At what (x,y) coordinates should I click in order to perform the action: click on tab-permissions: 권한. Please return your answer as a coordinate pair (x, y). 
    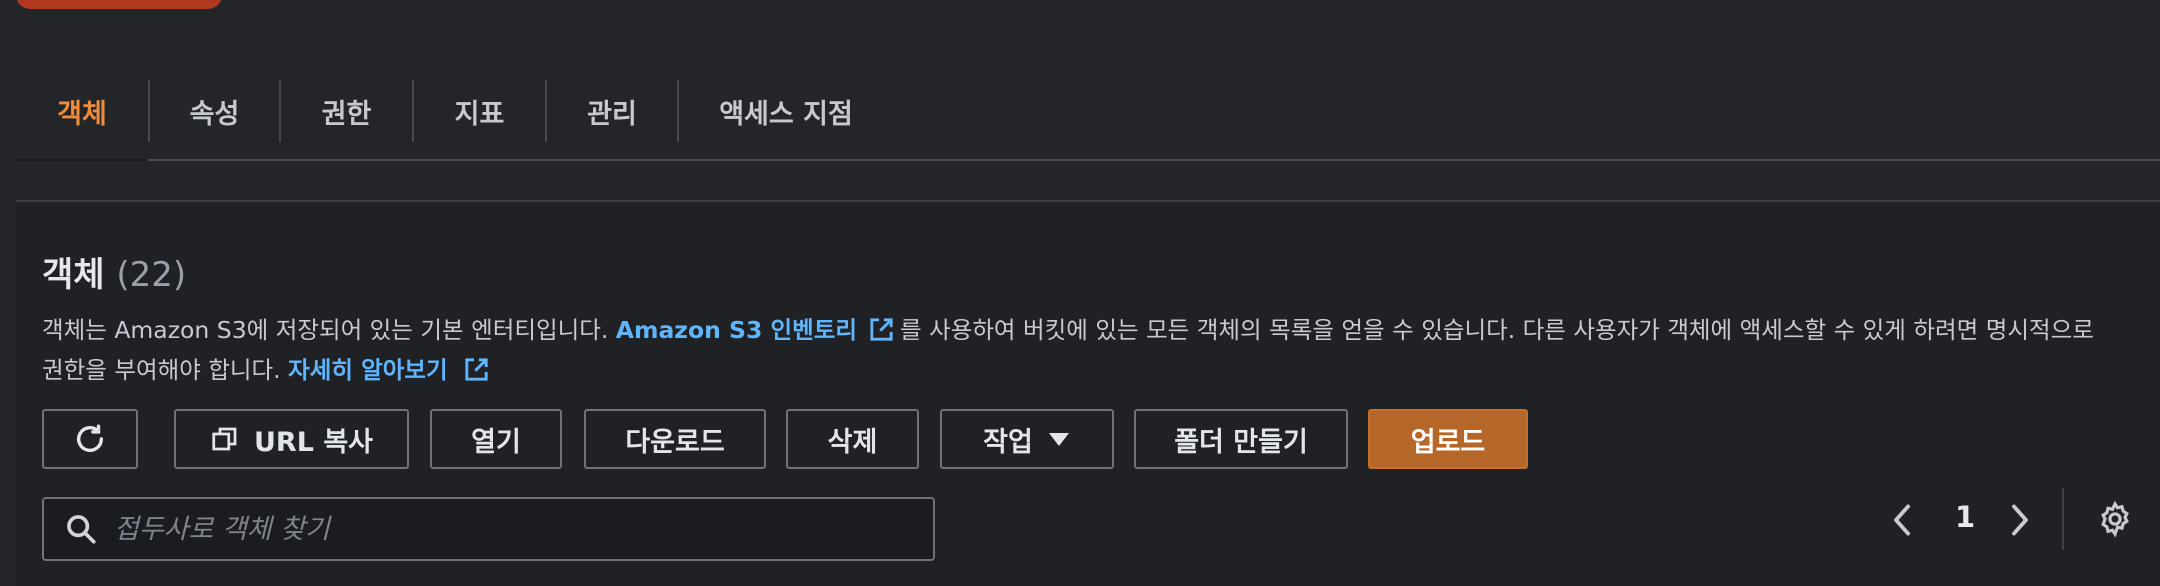
    Looking at the image, I should click on (346, 111).